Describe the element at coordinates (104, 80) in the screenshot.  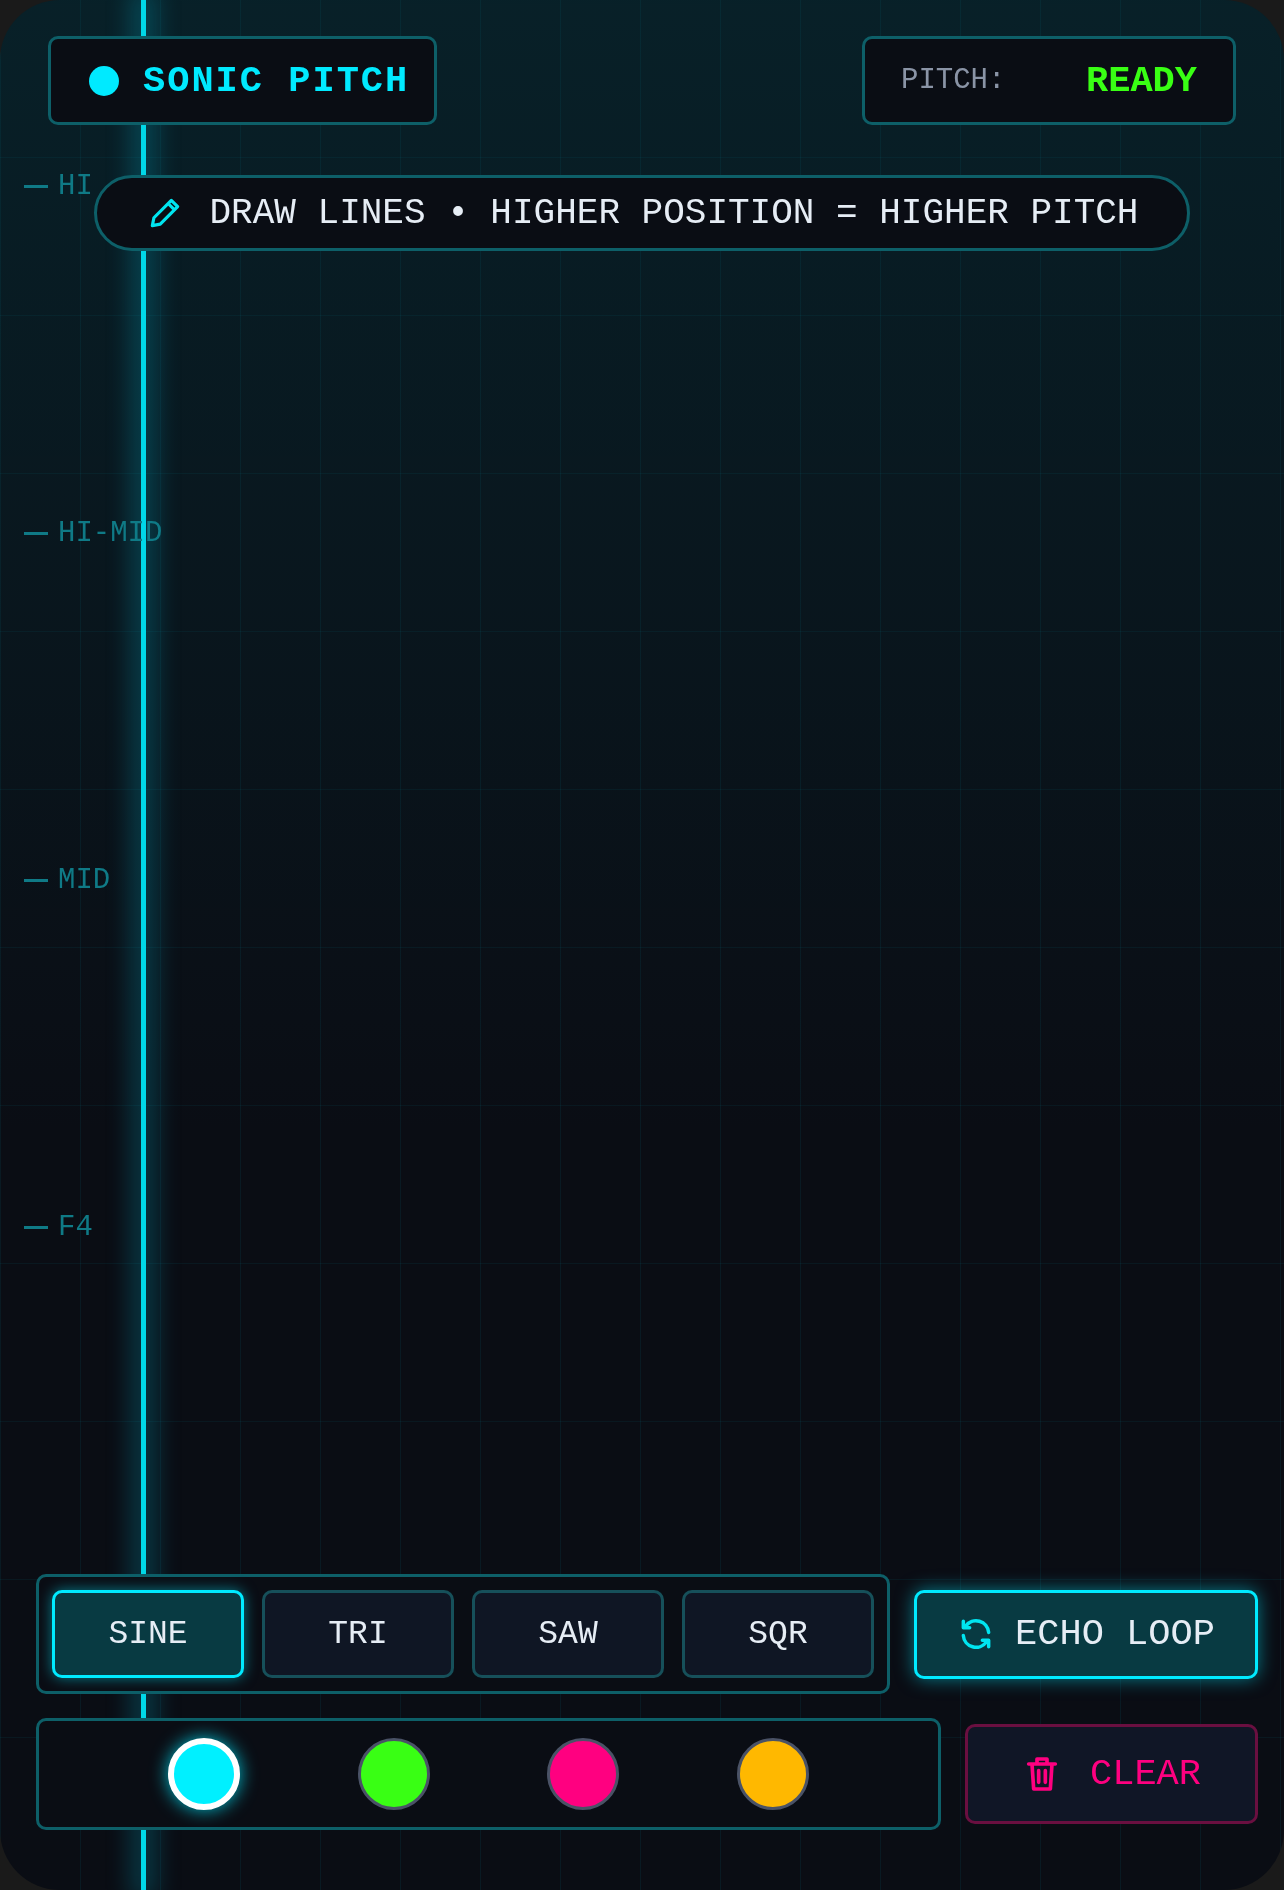
I see `status-dot` at that location.